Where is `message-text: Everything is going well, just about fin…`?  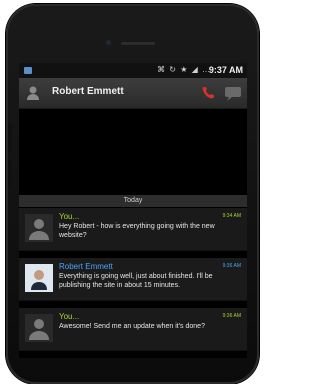
message-text: Everything is going well, just about fin… is located at coordinates (136, 281).